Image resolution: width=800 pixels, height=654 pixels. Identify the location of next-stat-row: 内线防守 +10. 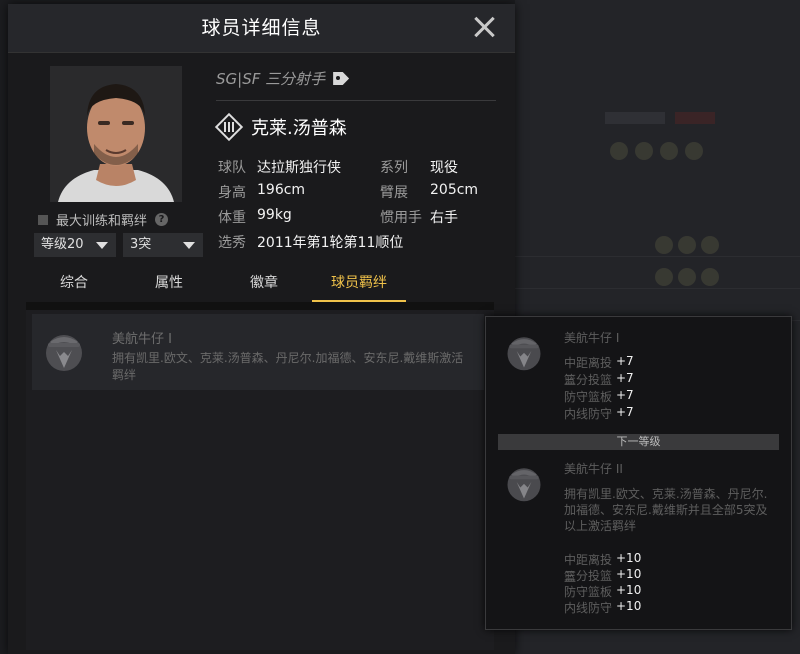
(602, 607).